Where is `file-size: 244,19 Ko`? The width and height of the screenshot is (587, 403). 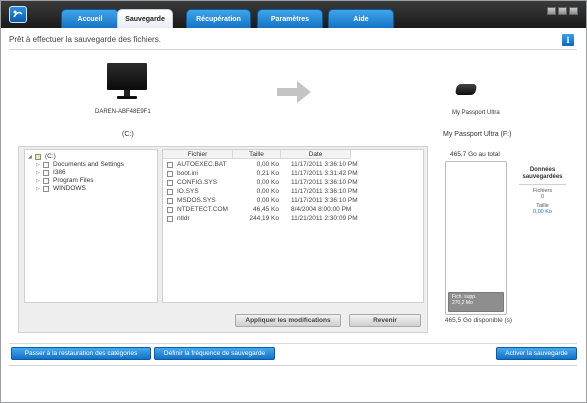
file-size: 244,19 Ko is located at coordinates (264, 218).